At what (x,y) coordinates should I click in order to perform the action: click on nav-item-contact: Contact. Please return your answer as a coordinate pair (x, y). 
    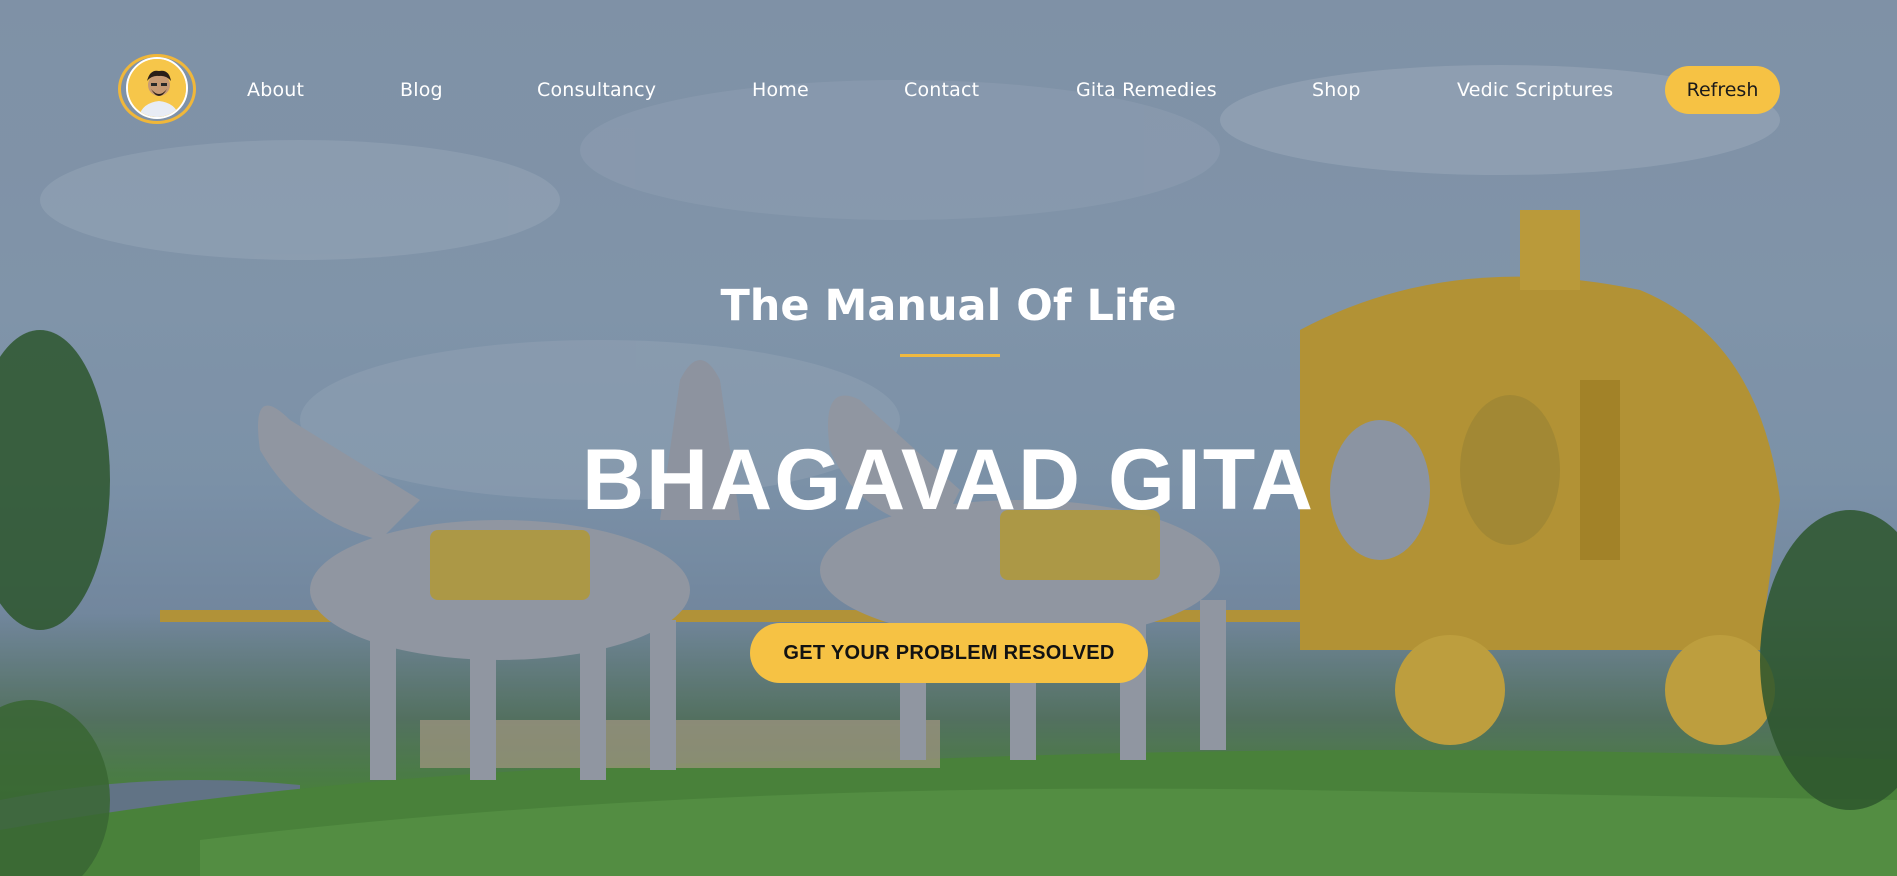
    Looking at the image, I should click on (941, 90).